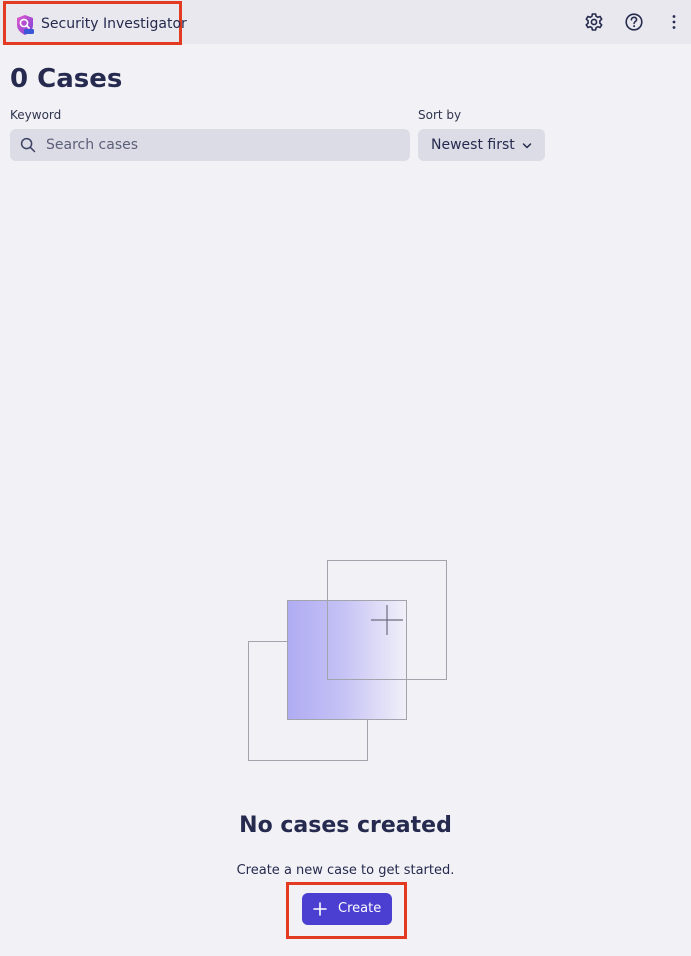  What do you see at coordinates (527, 146) in the screenshot?
I see `chevron-down-icon` at bounding box center [527, 146].